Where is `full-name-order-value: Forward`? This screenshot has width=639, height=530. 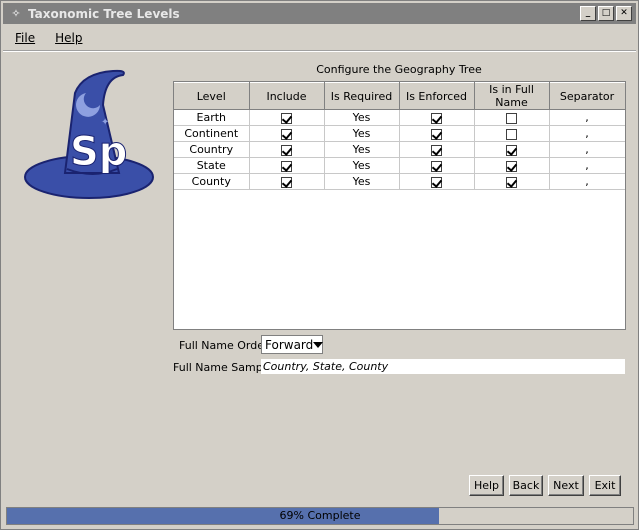 full-name-order-value: Forward is located at coordinates (289, 344).